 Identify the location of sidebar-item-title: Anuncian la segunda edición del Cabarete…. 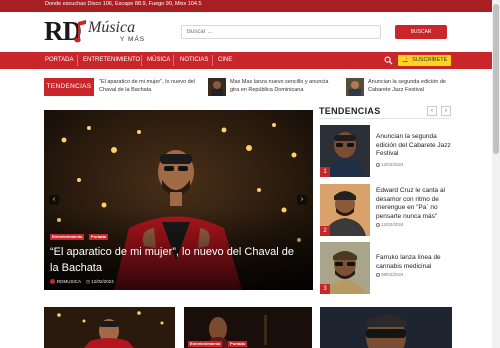
(414, 146).